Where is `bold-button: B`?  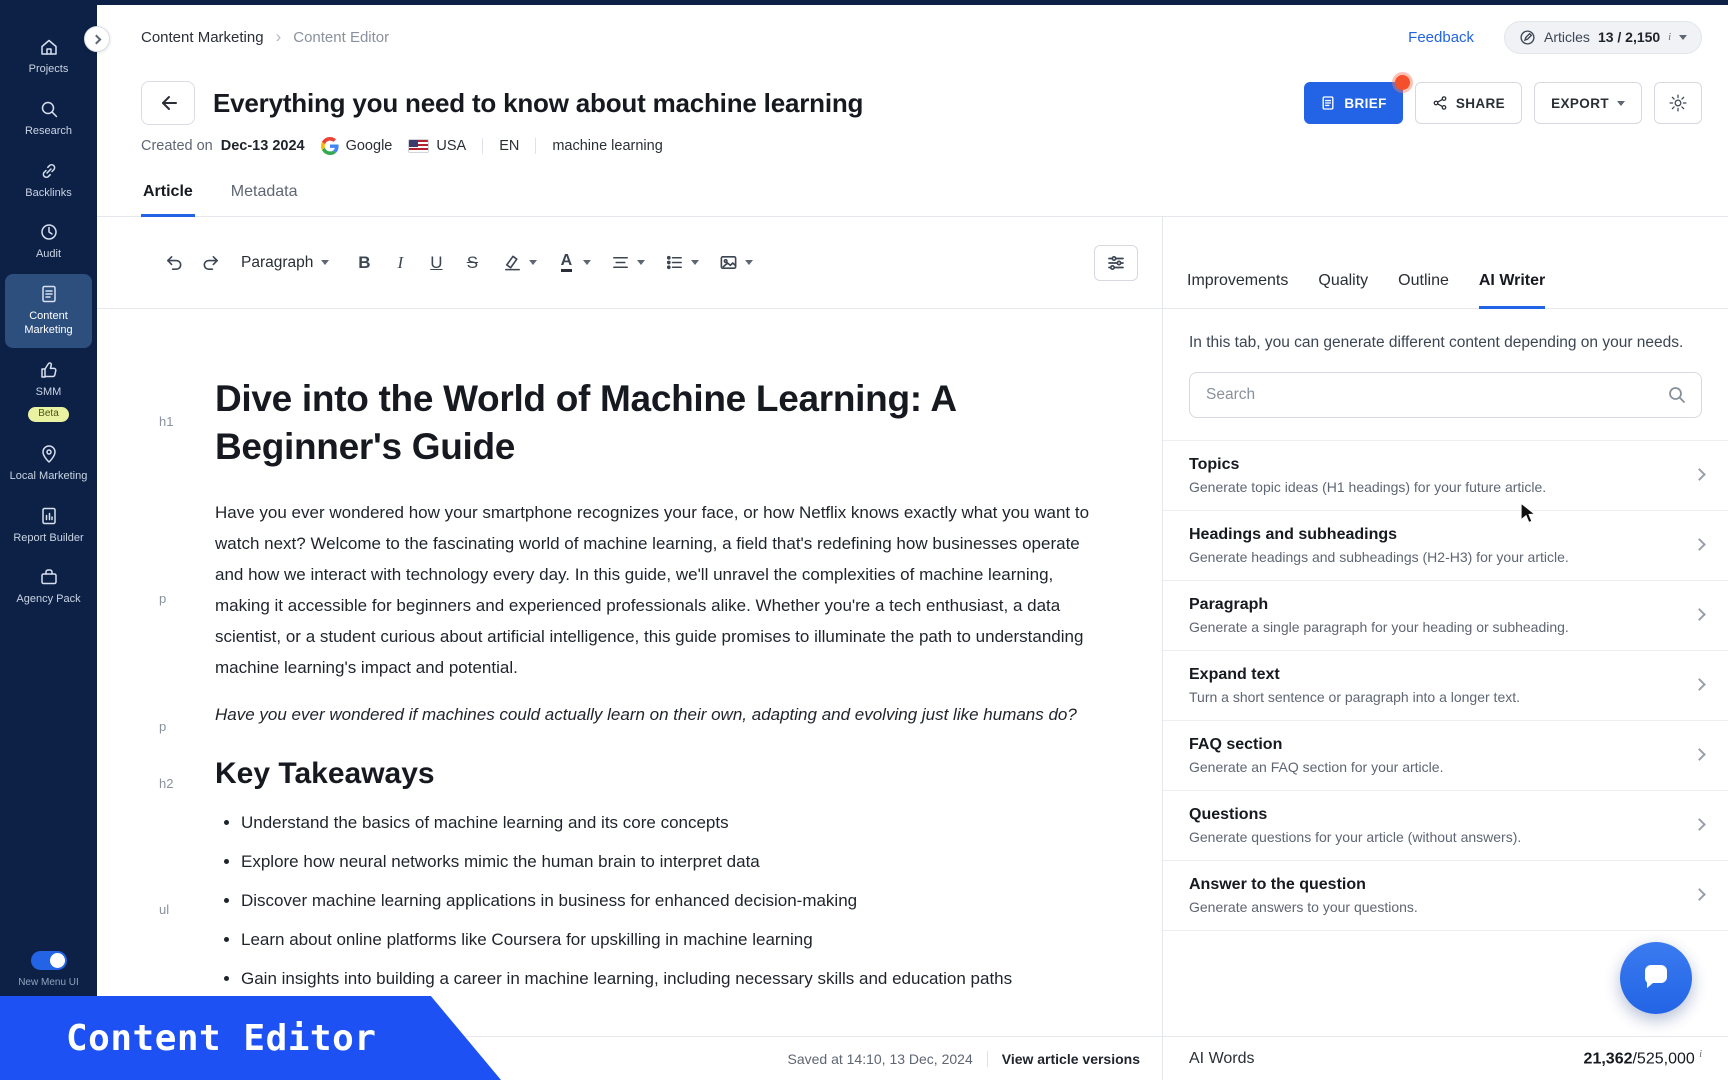
bold-button: B is located at coordinates (364, 263).